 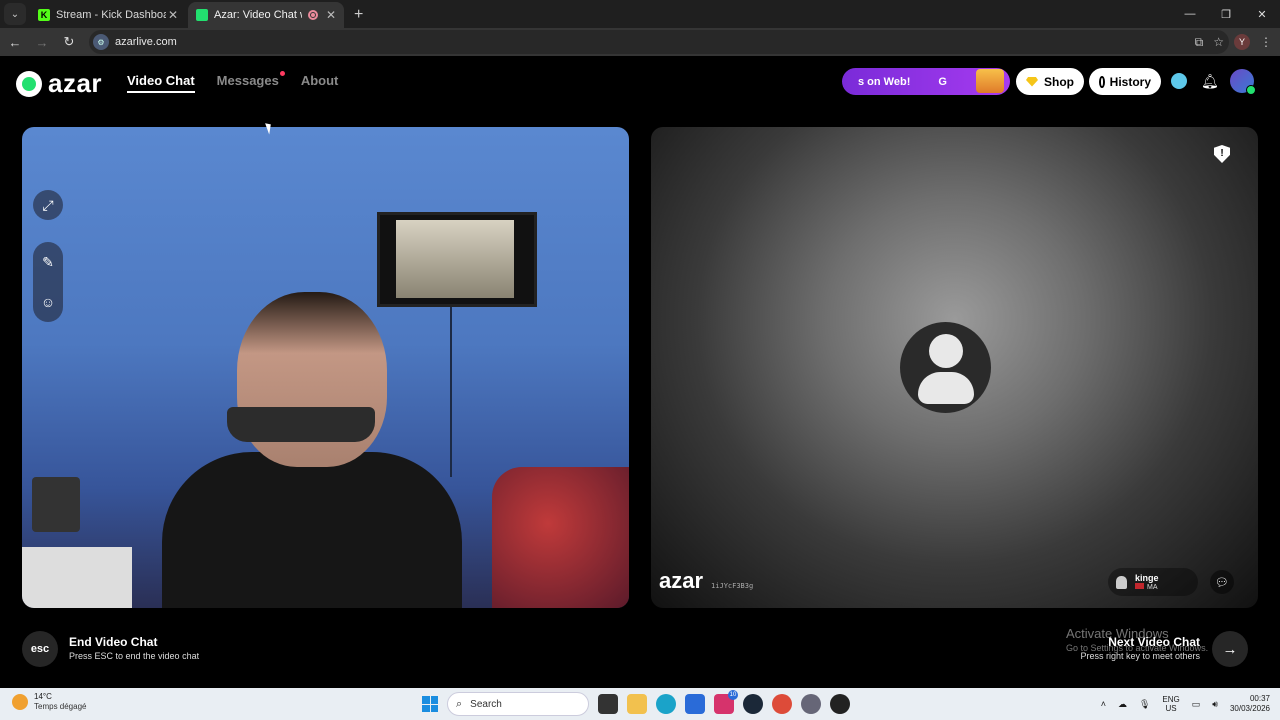 What do you see at coordinates (60, 702) in the screenshot?
I see `weather-text: 14°C Temps dégagé` at bounding box center [60, 702].